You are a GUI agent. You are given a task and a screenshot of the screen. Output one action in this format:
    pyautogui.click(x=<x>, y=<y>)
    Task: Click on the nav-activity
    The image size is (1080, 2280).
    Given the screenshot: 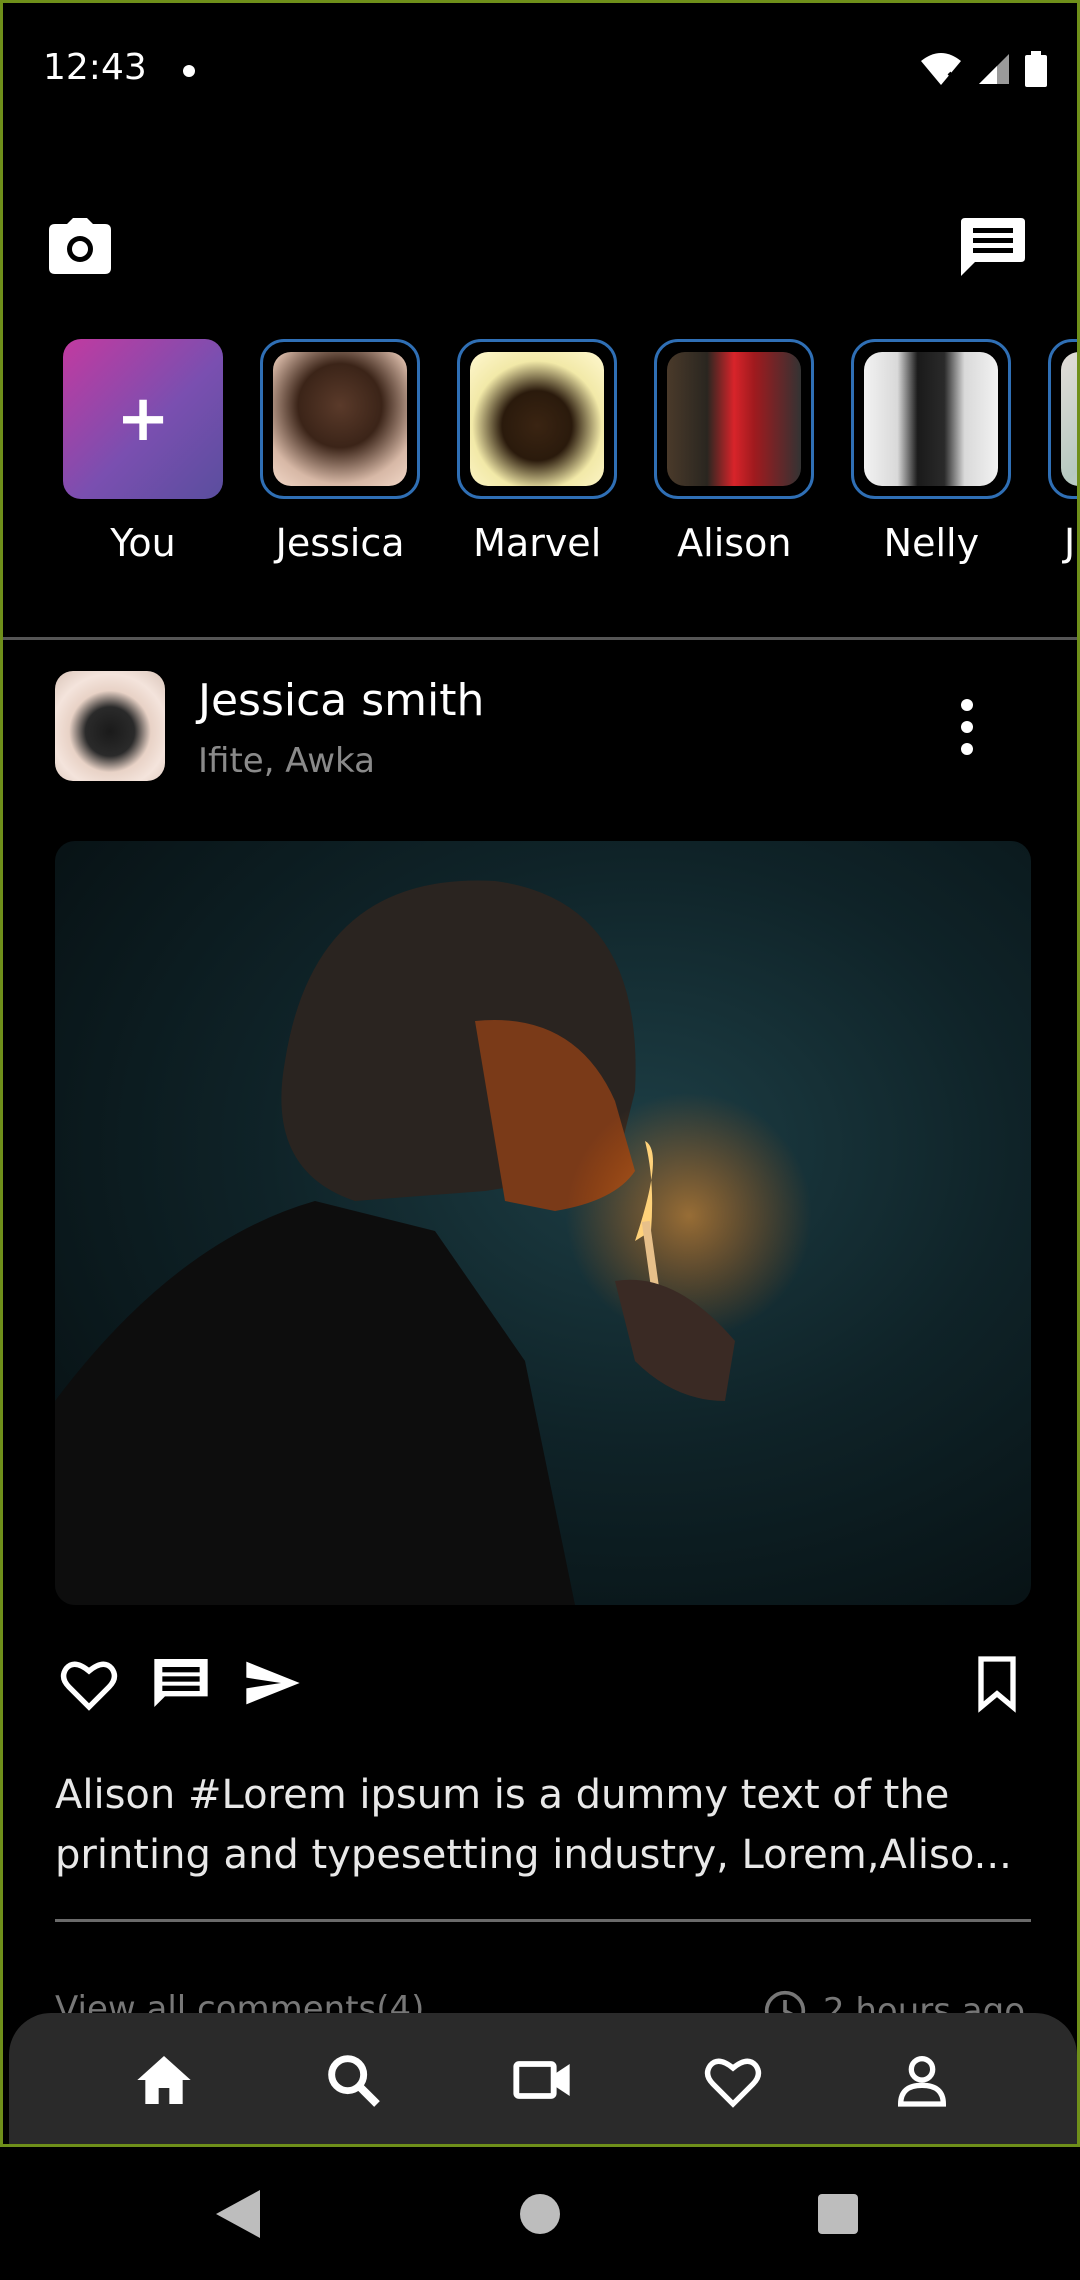 What is the action you would take?
    pyautogui.click(x=733, y=2080)
    